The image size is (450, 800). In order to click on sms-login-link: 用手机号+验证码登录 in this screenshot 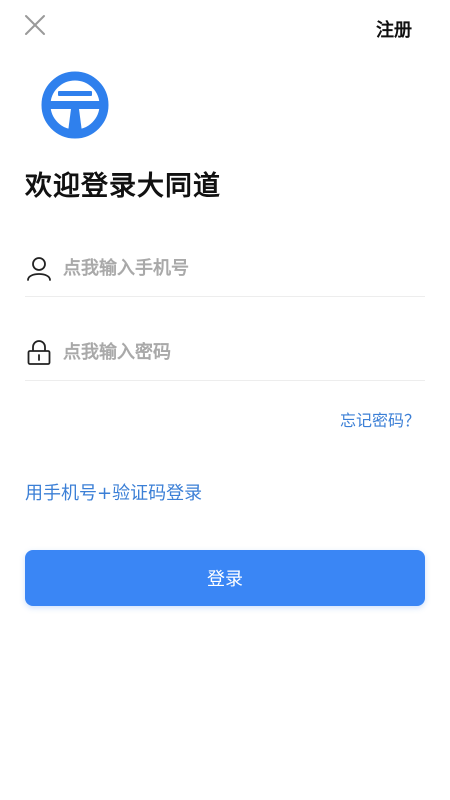, I will do `click(113, 492)`.